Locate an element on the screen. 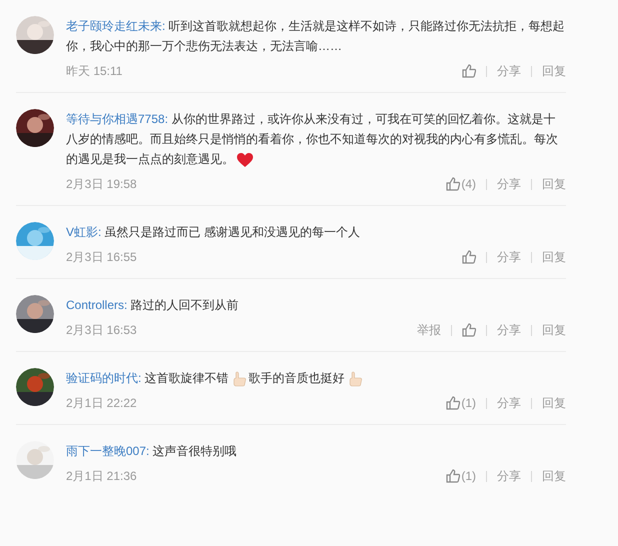 Image resolution: width=618 pixels, height=546 pixels. comment-time: 2月3日 19:58 is located at coordinates (101, 184).